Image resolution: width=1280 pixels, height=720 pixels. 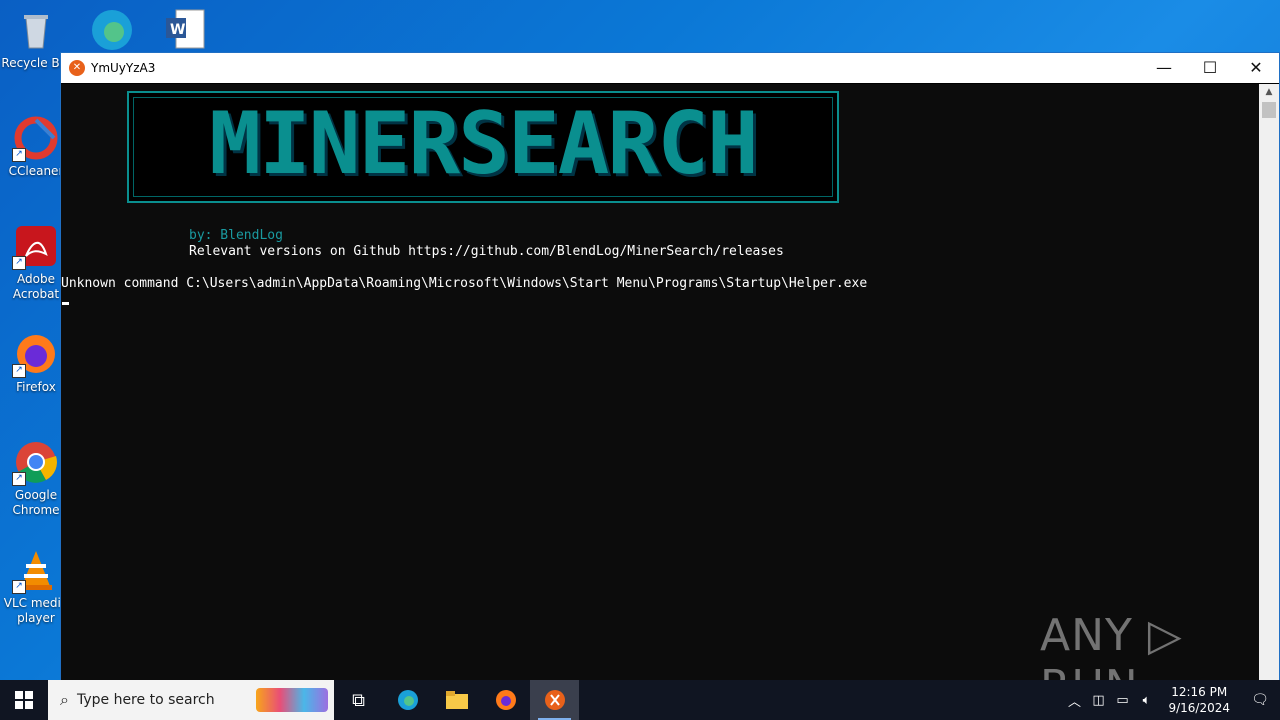 What do you see at coordinates (1269, 92) in the screenshot?
I see `scroll-up-icon: ▲` at bounding box center [1269, 92].